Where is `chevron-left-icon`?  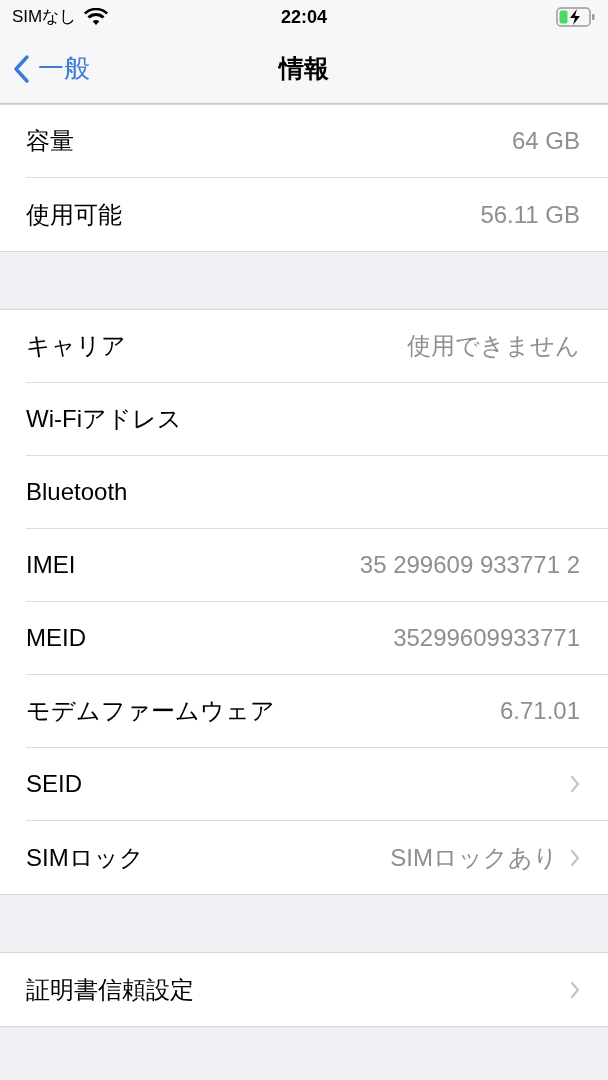 chevron-left-icon is located at coordinates (21, 68).